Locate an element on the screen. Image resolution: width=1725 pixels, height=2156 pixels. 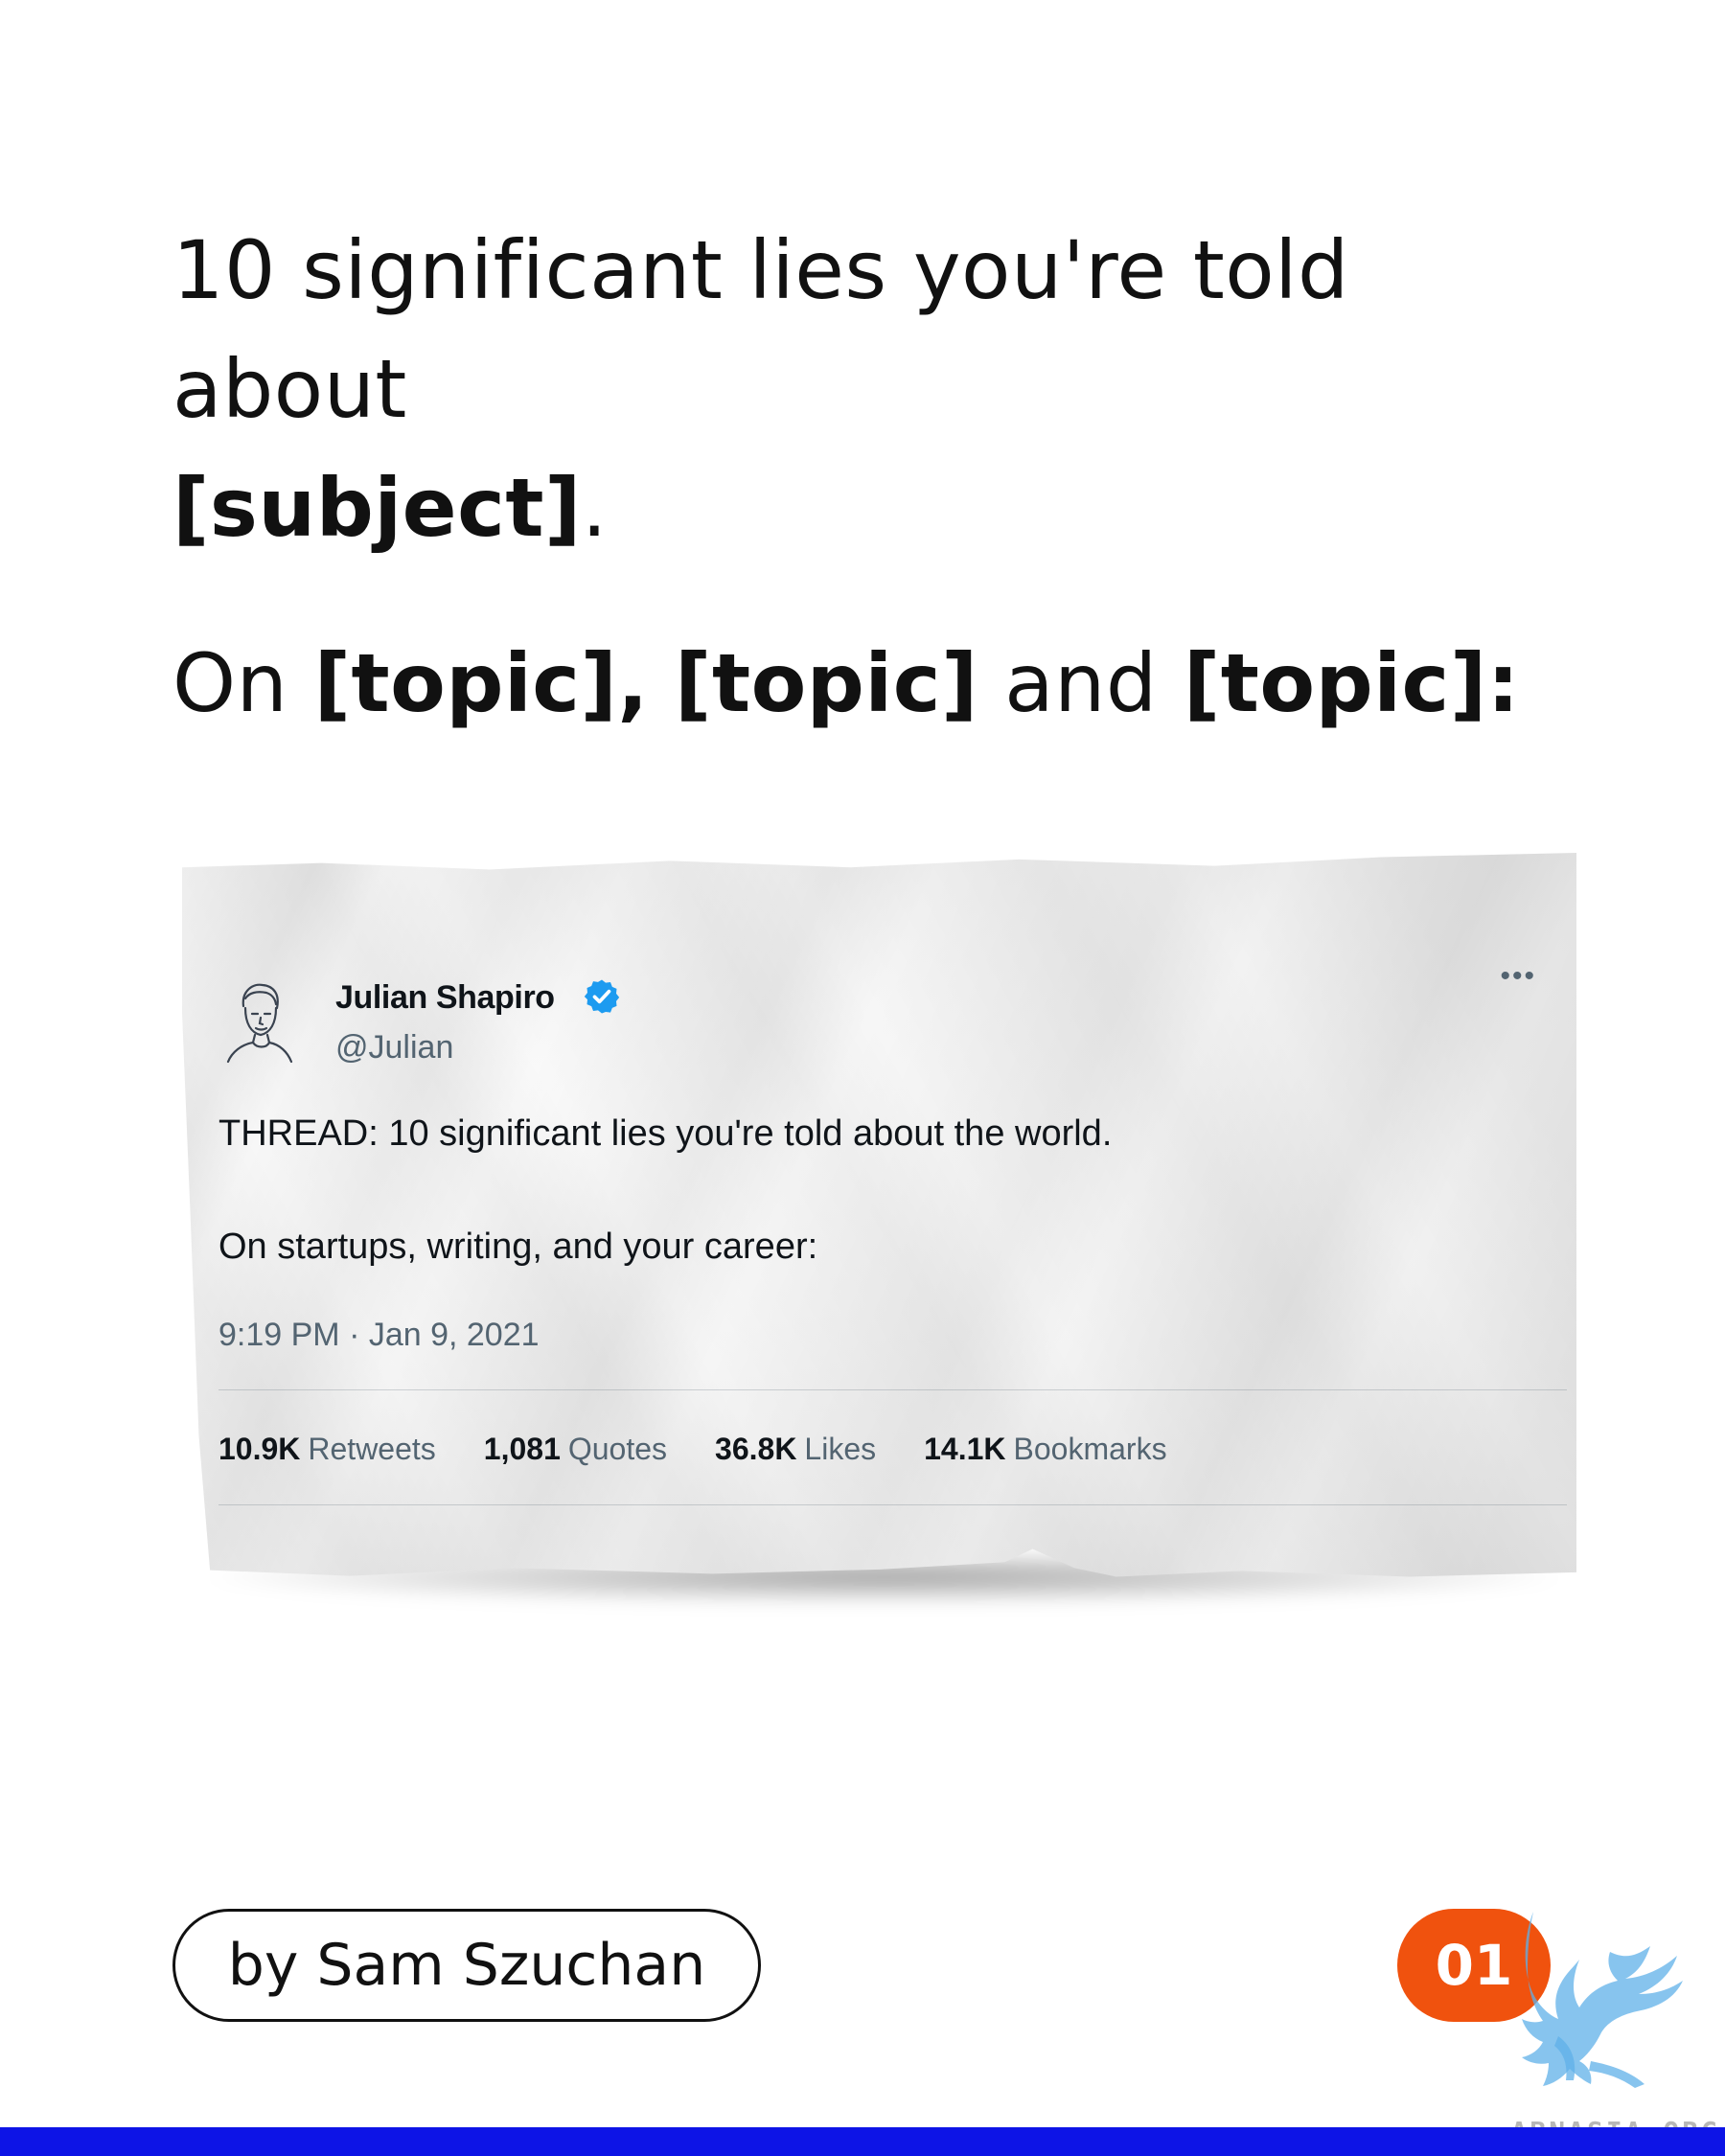
stat-bookmarks: 14.1K Bookmarks is located at coordinates (1045, 1449).